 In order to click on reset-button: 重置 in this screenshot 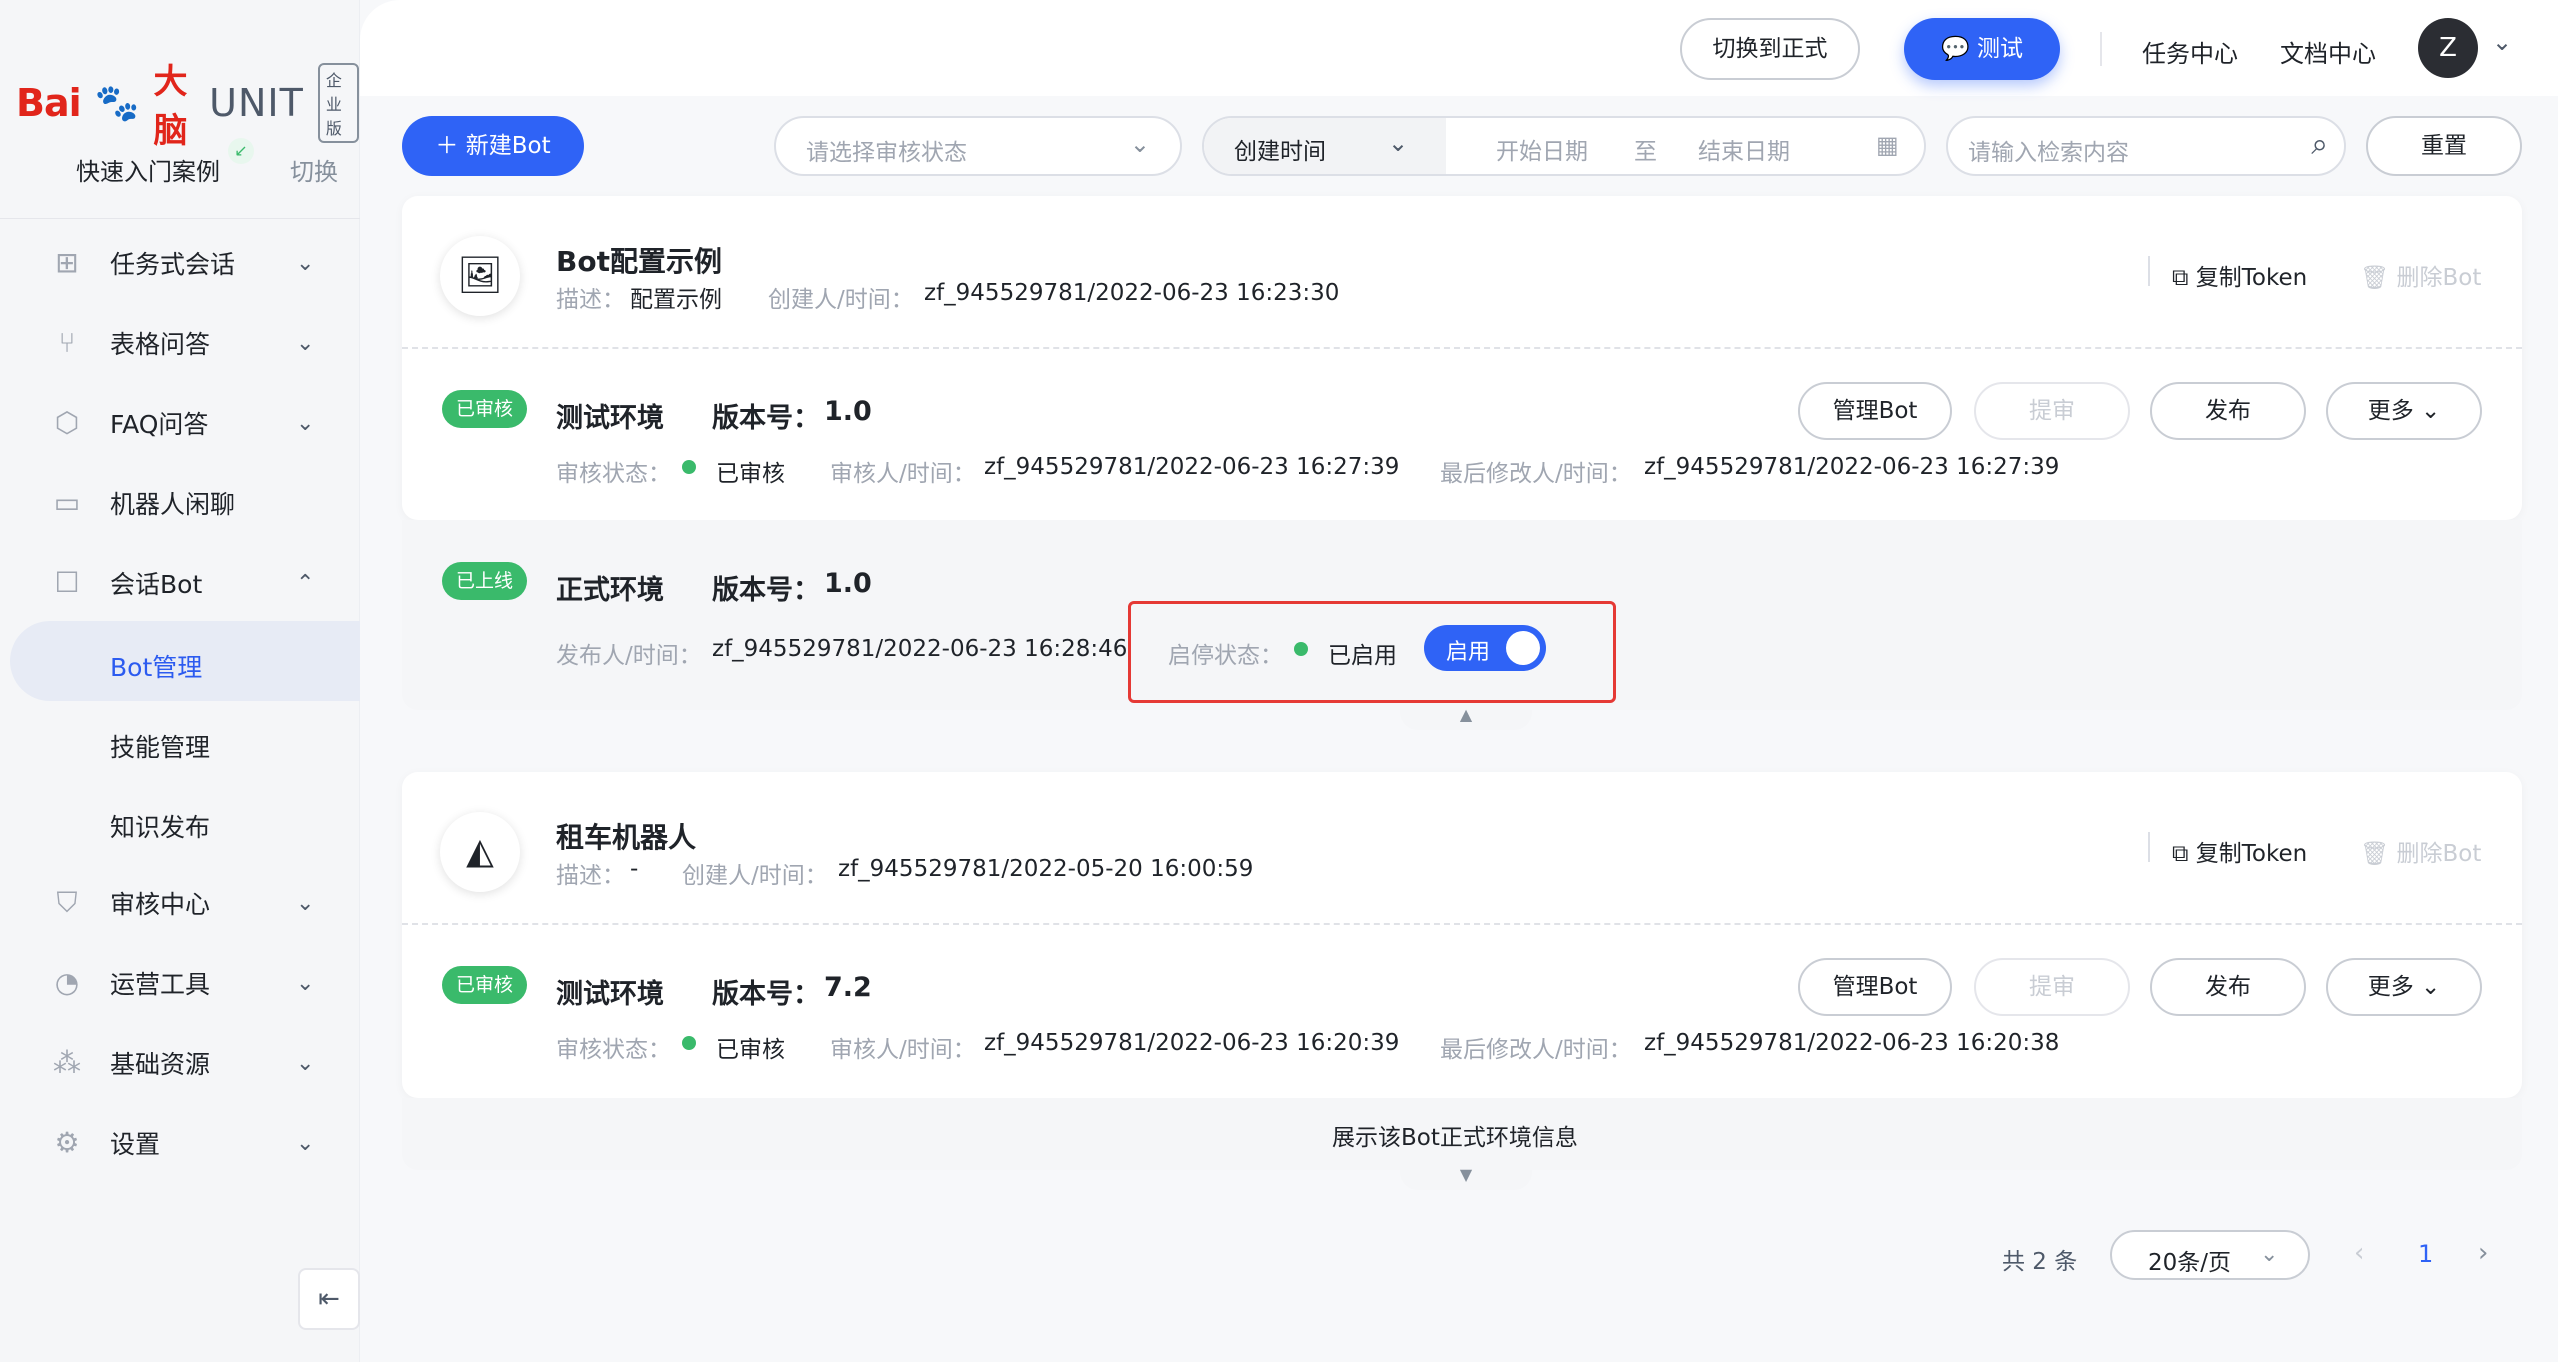, I will do `click(2444, 146)`.